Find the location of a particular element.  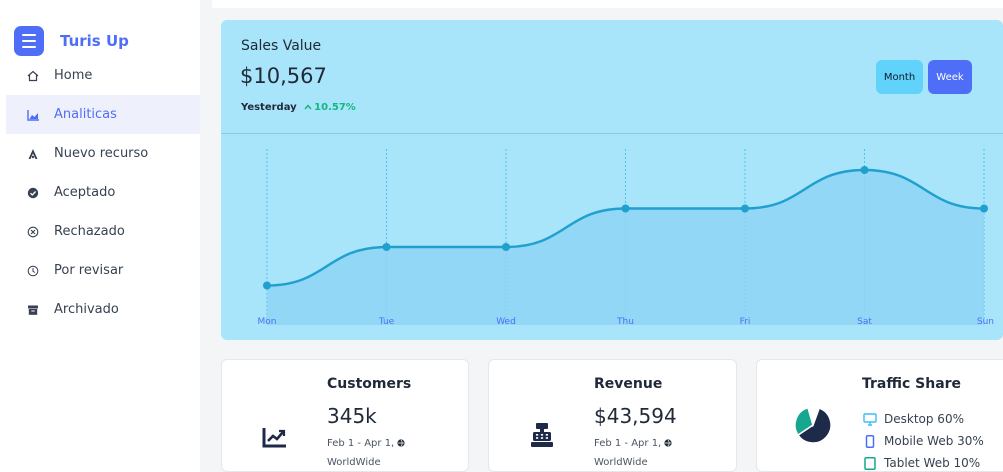

brand: Turis Up is located at coordinates (71, 41).